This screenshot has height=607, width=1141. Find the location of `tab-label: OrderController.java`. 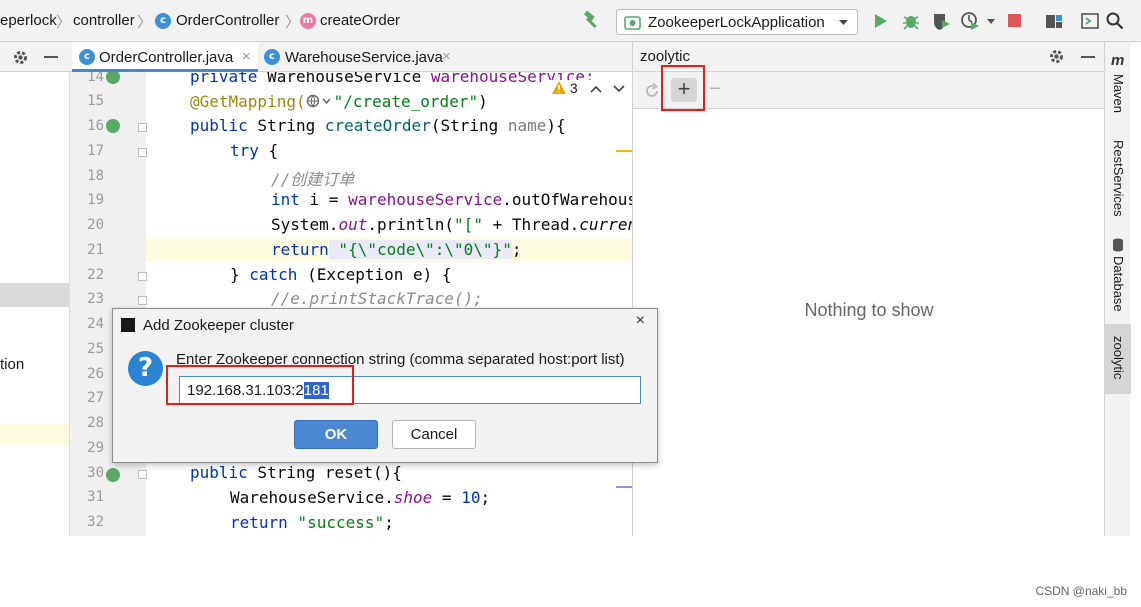

tab-label: OrderController.java is located at coordinates (166, 57).